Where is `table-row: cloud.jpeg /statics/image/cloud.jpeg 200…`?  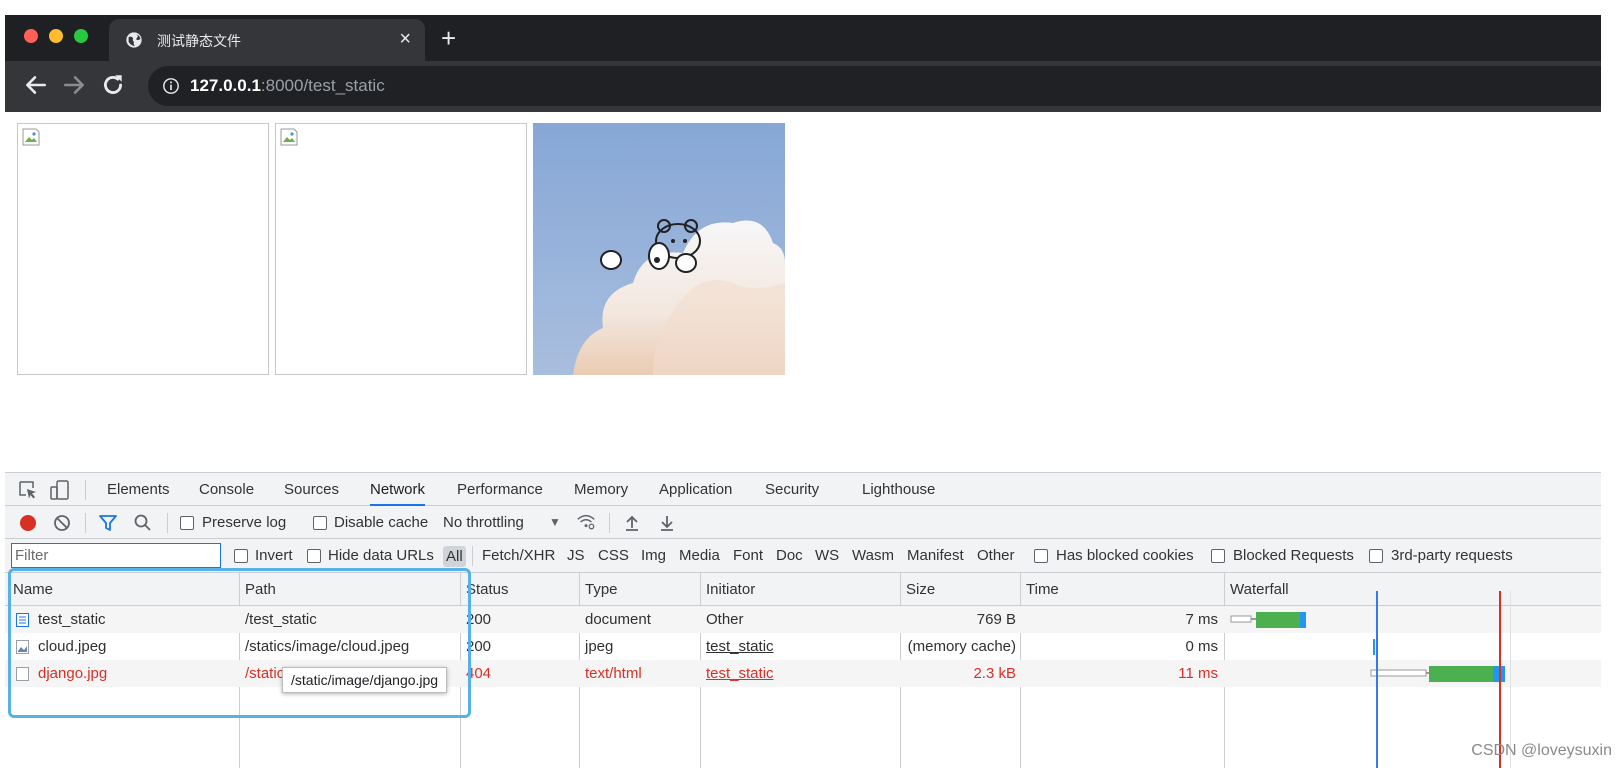
table-row: cloud.jpeg /statics/image/cloud.jpeg 200… is located at coordinates (803, 646).